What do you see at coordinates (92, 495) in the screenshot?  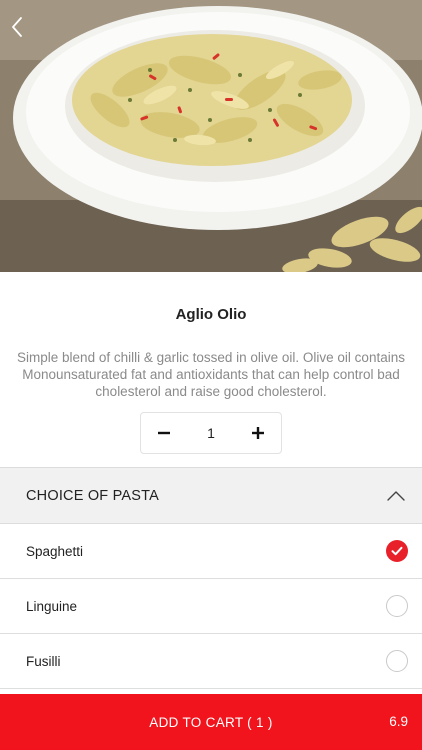 I see `section-title: CHOICE OF PASTA` at bounding box center [92, 495].